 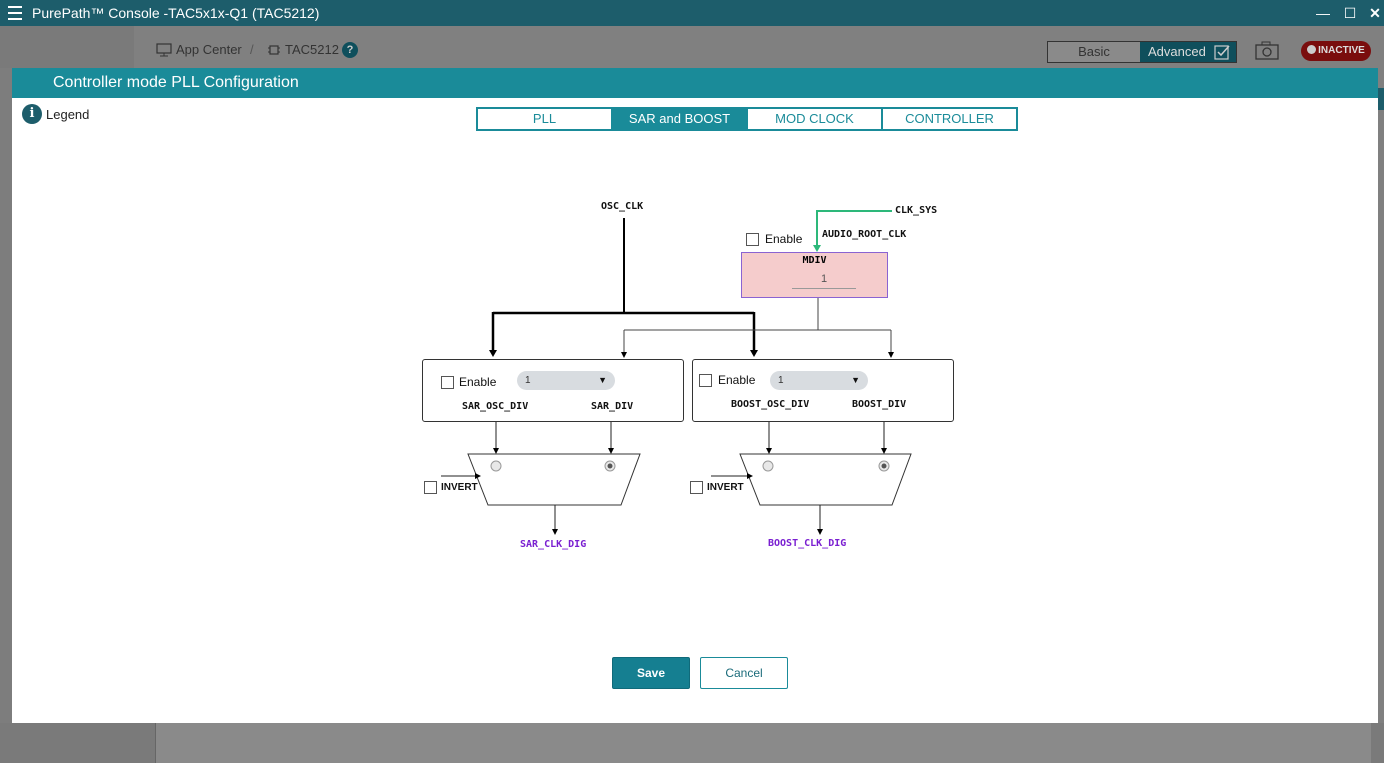 I want to click on mode-advanced-button: Advanced, so click(x=1188, y=52).